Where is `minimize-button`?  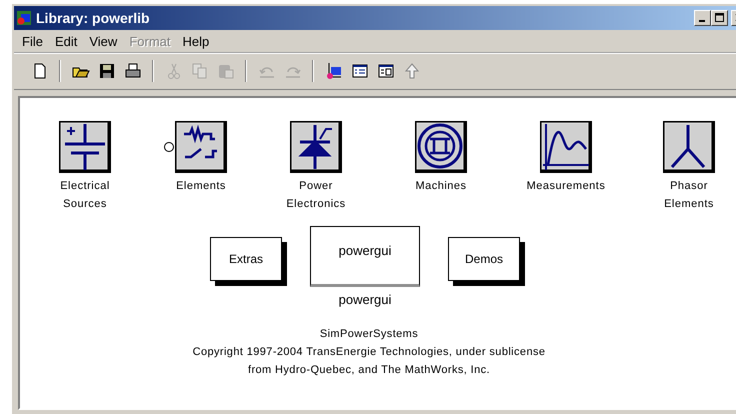 minimize-button is located at coordinates (702, 18).